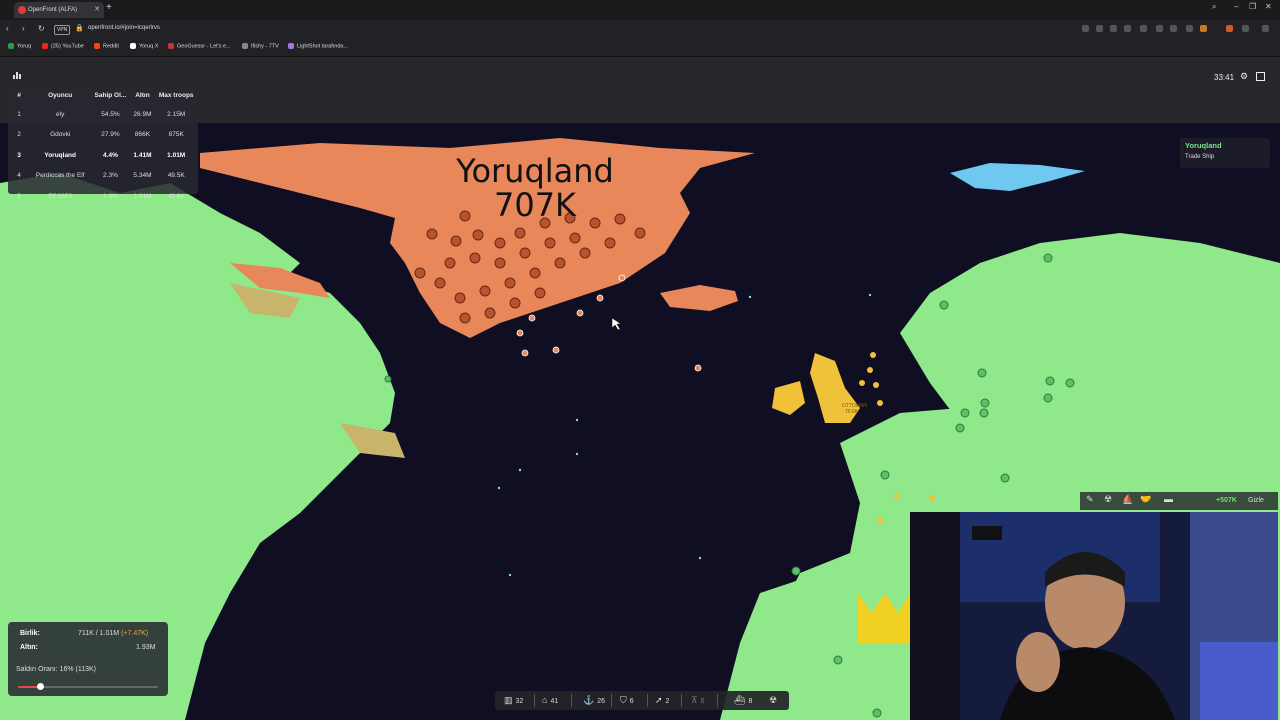 Image resolution: width=1280 pixels, height=720 pixels. I want to click on build-city-button: ▥ 32, so click(513, 700).